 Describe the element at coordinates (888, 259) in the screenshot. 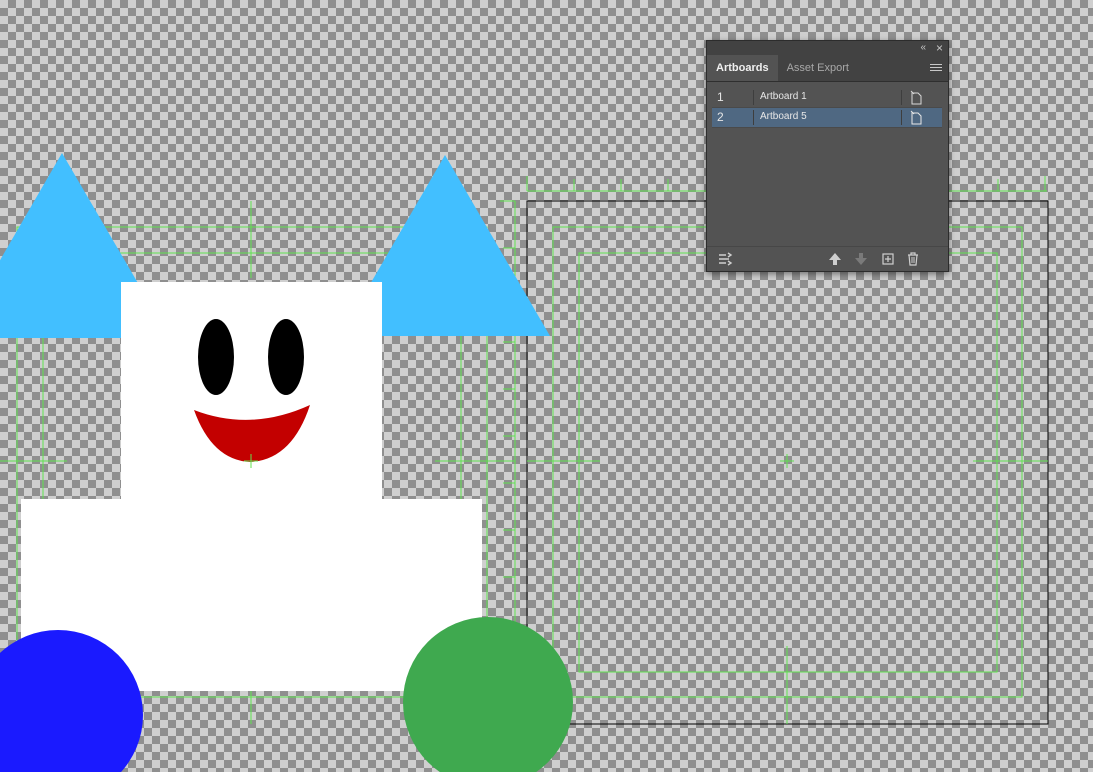

I see `new-artboard-icon` at that location.